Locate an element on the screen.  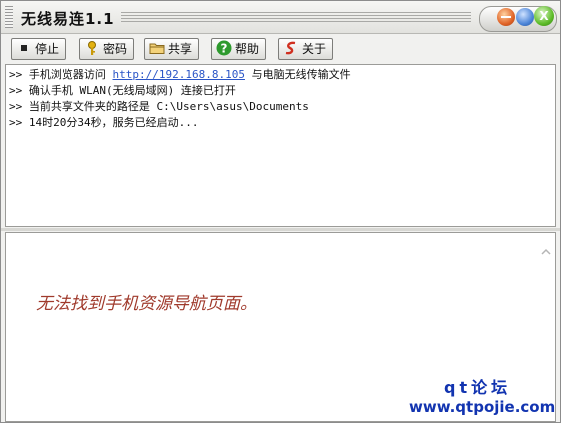
stop-label: 停止 is located at coordinates (47, 49).